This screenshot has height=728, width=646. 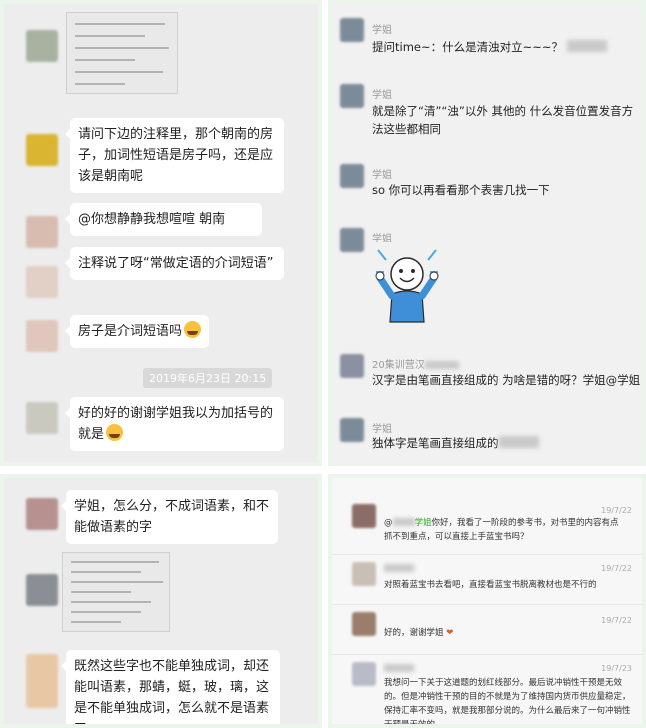 I want to click on heart-icon: ❤, so click(x=450, y=633).